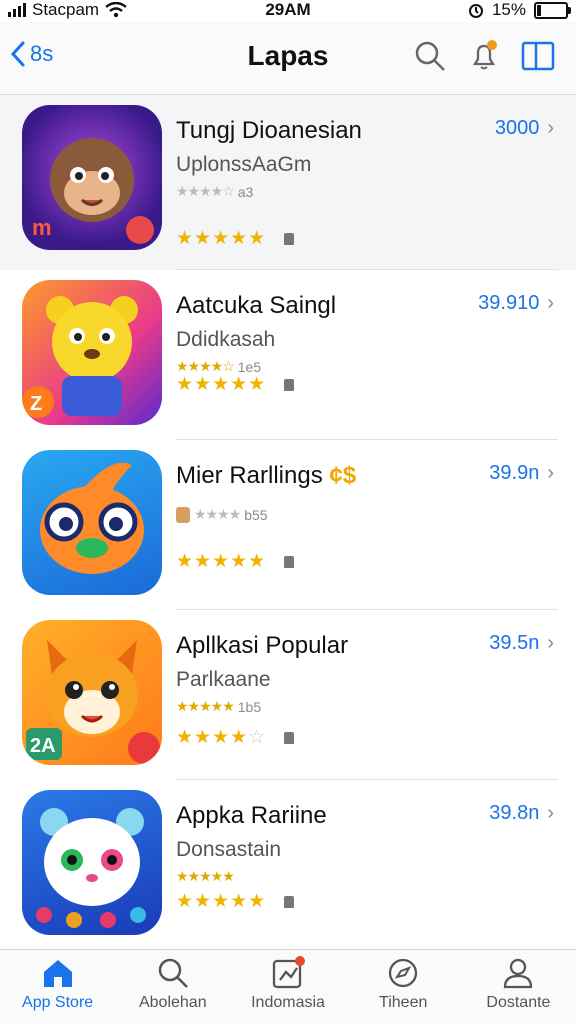 This screenshot has width=576, height=1024. Describe the element at coordinates (91, 868) in the screenshot. I see `creature-mascot-icon` at that location.